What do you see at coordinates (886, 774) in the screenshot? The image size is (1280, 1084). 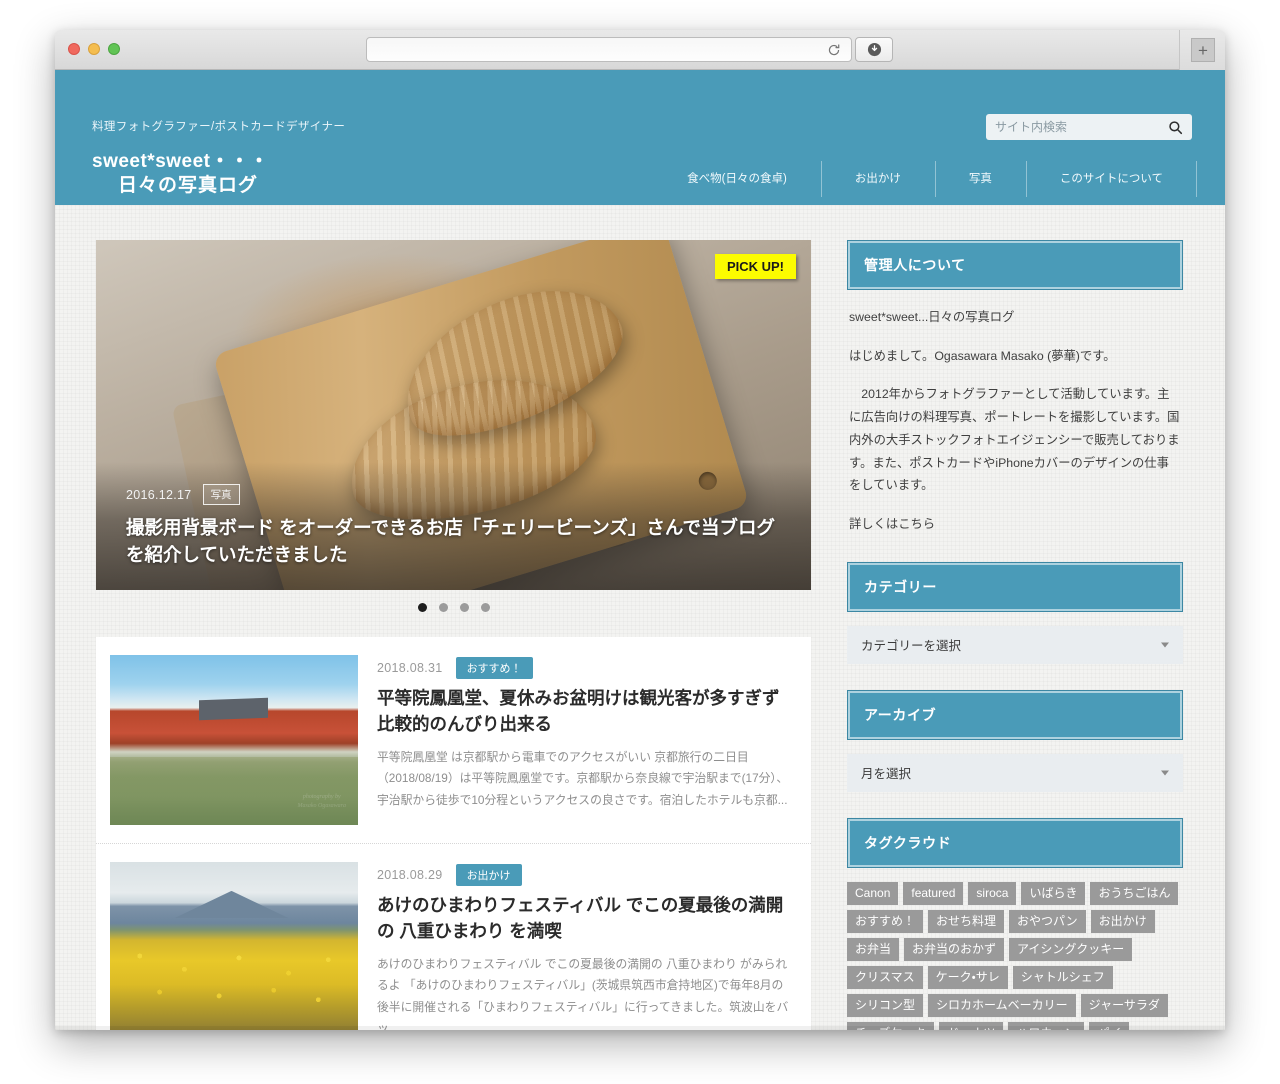 I see `archive-select-value: 月を選択` at bounding box center [886, 774].